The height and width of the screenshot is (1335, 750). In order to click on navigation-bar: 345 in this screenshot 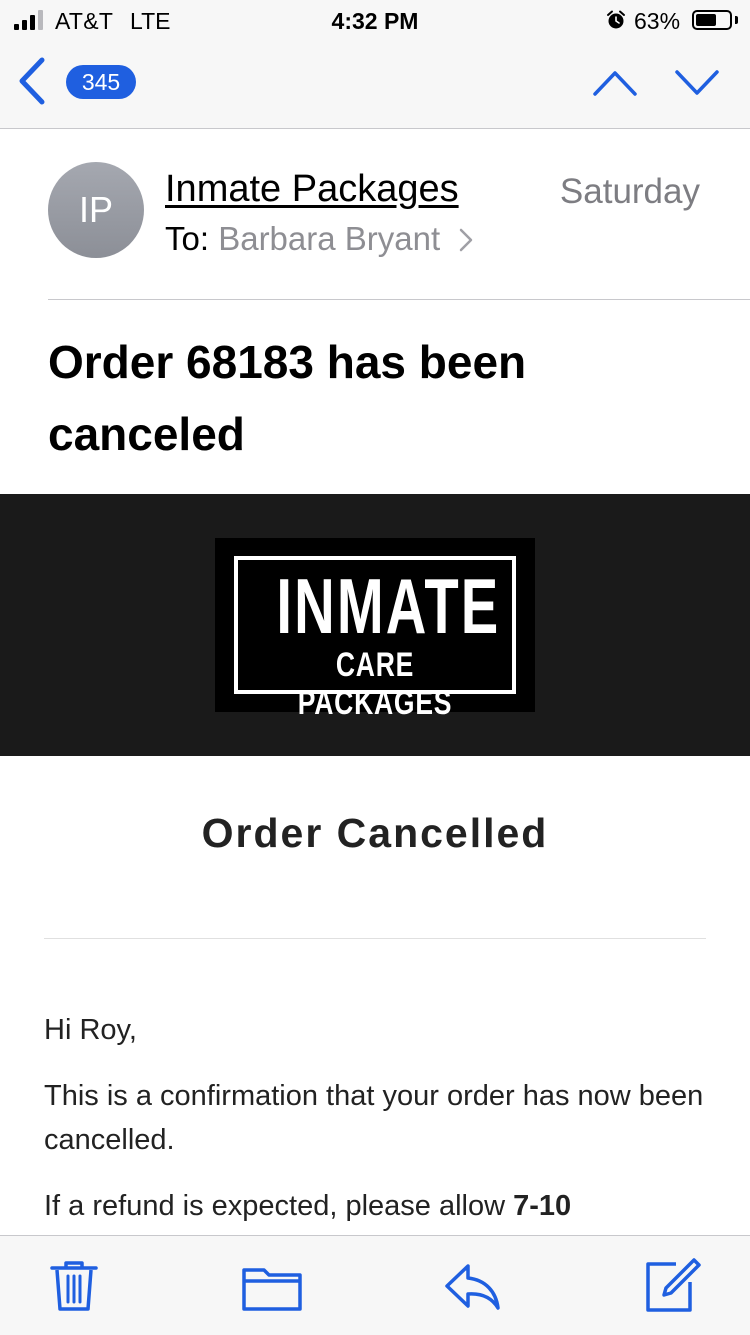, I will do `click(375, 84)`.